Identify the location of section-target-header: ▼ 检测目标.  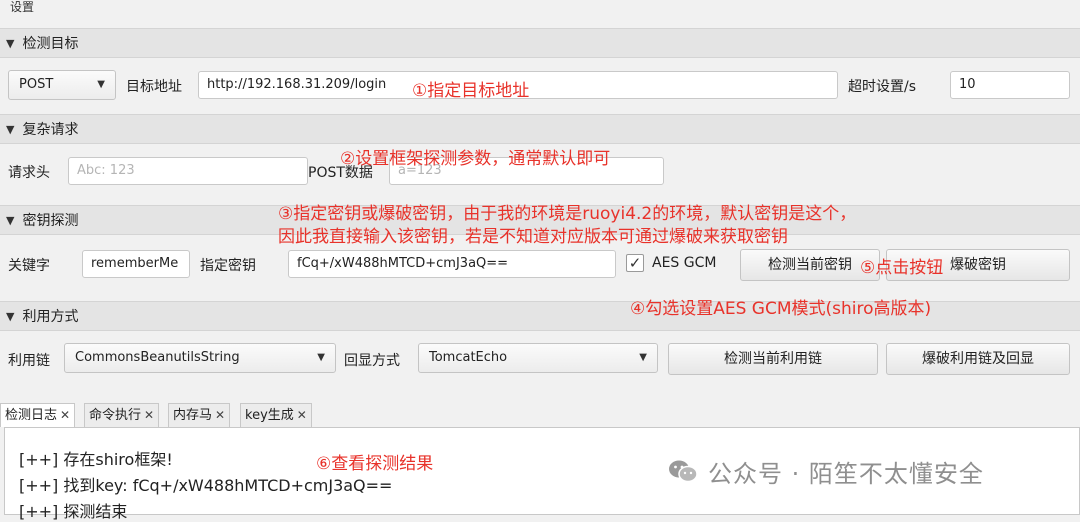
(540, 43).